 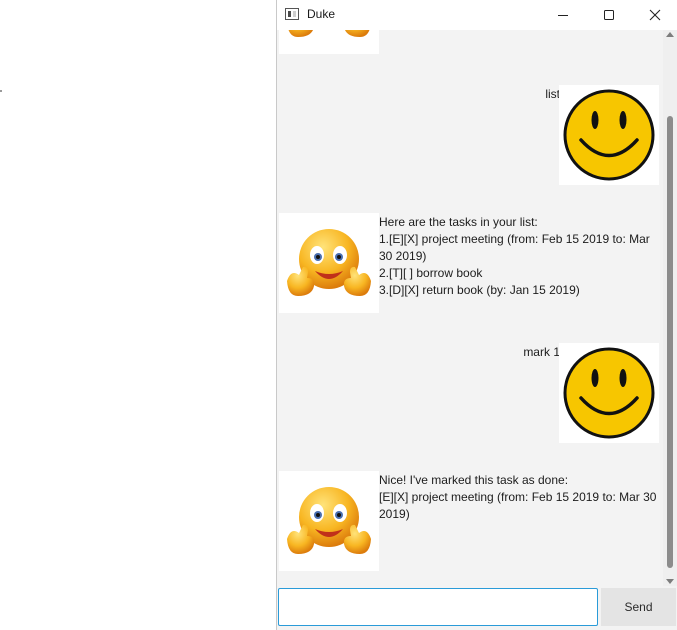 I want to click on close-button, so click(x=654, y=15).